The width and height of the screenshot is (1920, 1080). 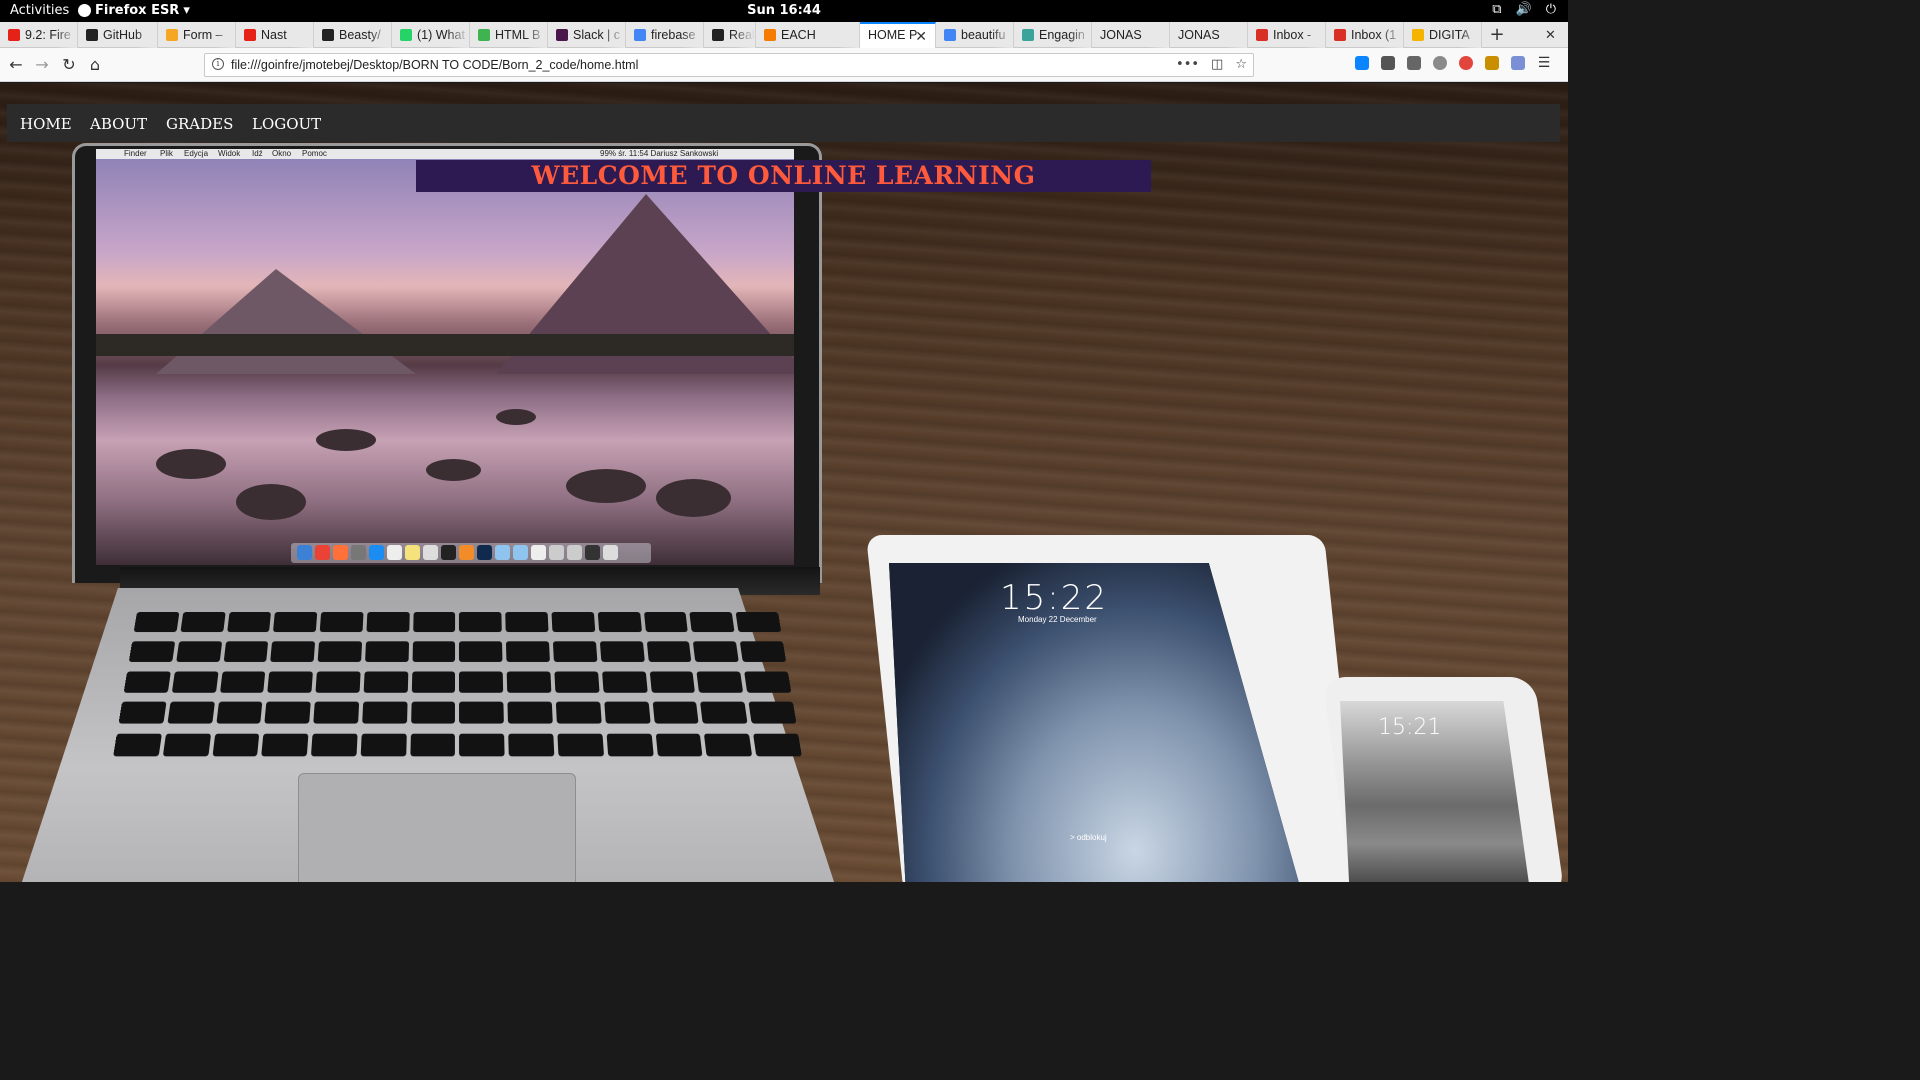 I want to click on reload-button: ↻, so click(x=69, y=65).